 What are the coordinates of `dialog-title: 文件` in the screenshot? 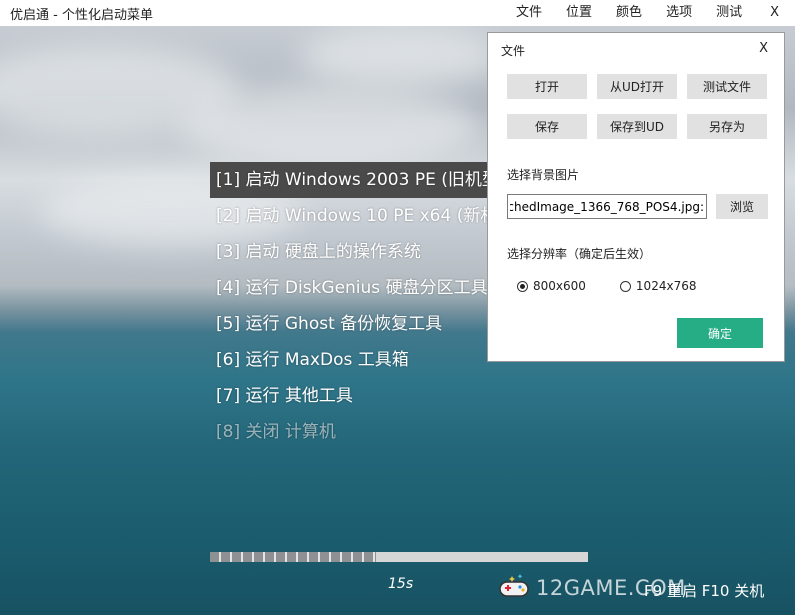 It's located at (513, 51).